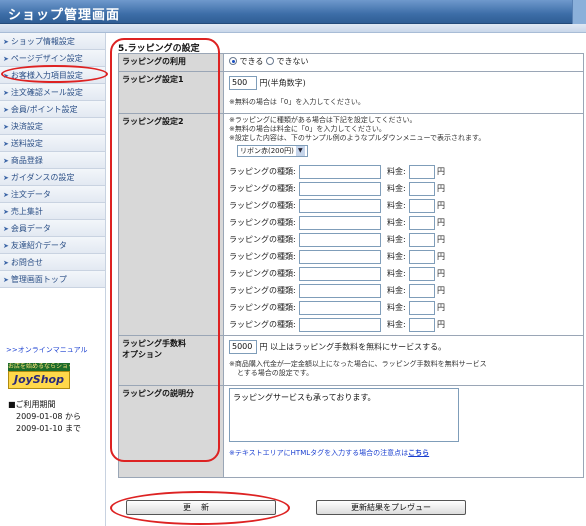 The width and height of the screenshot is (586, 526). I want to click on radio-no, so click(269, 61).